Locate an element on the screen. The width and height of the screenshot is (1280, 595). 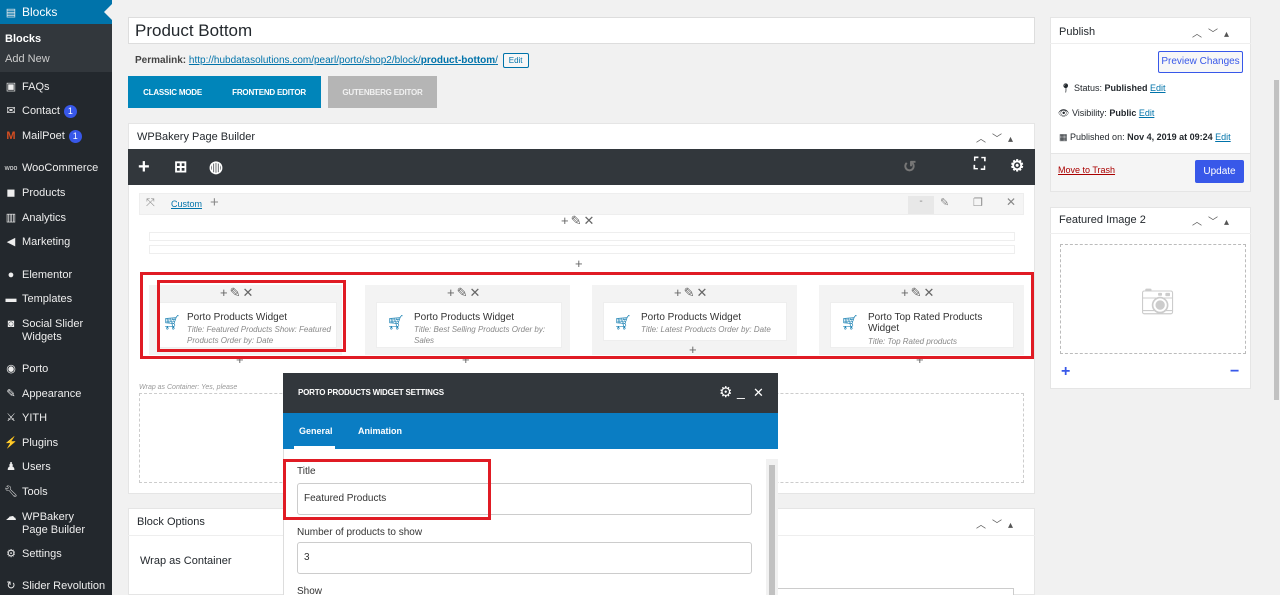
permalink-edit-button: Edit is located at coordinates (515, 60).